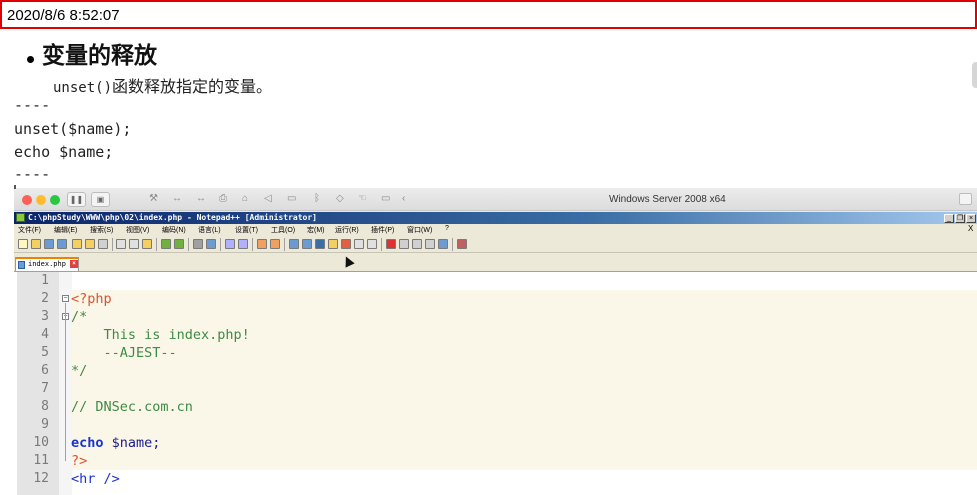 Image resolution: width=977 pixels, height=495 pixels. I want to click on menu-file: 文件(F), so click(29, 230).